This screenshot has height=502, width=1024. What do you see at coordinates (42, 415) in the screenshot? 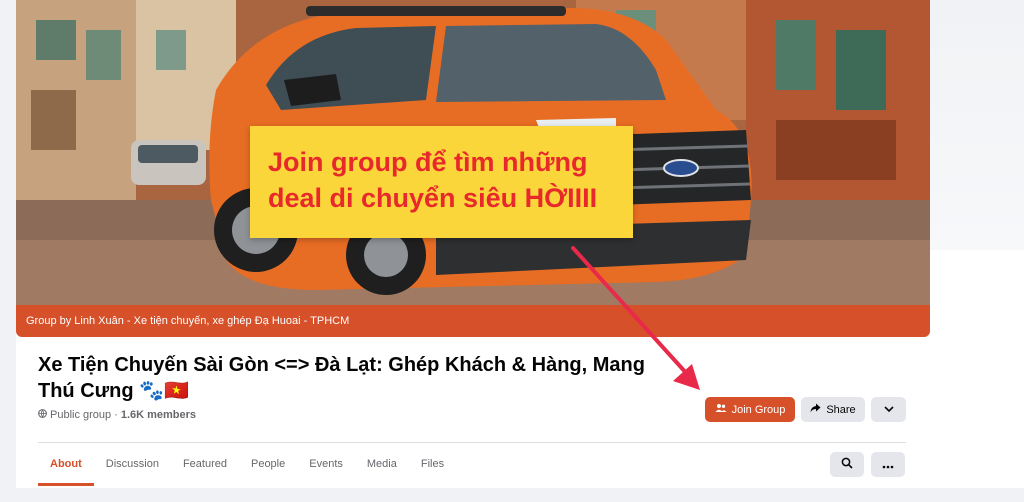
I see `globe-icon` at bounding box center [42, 415].